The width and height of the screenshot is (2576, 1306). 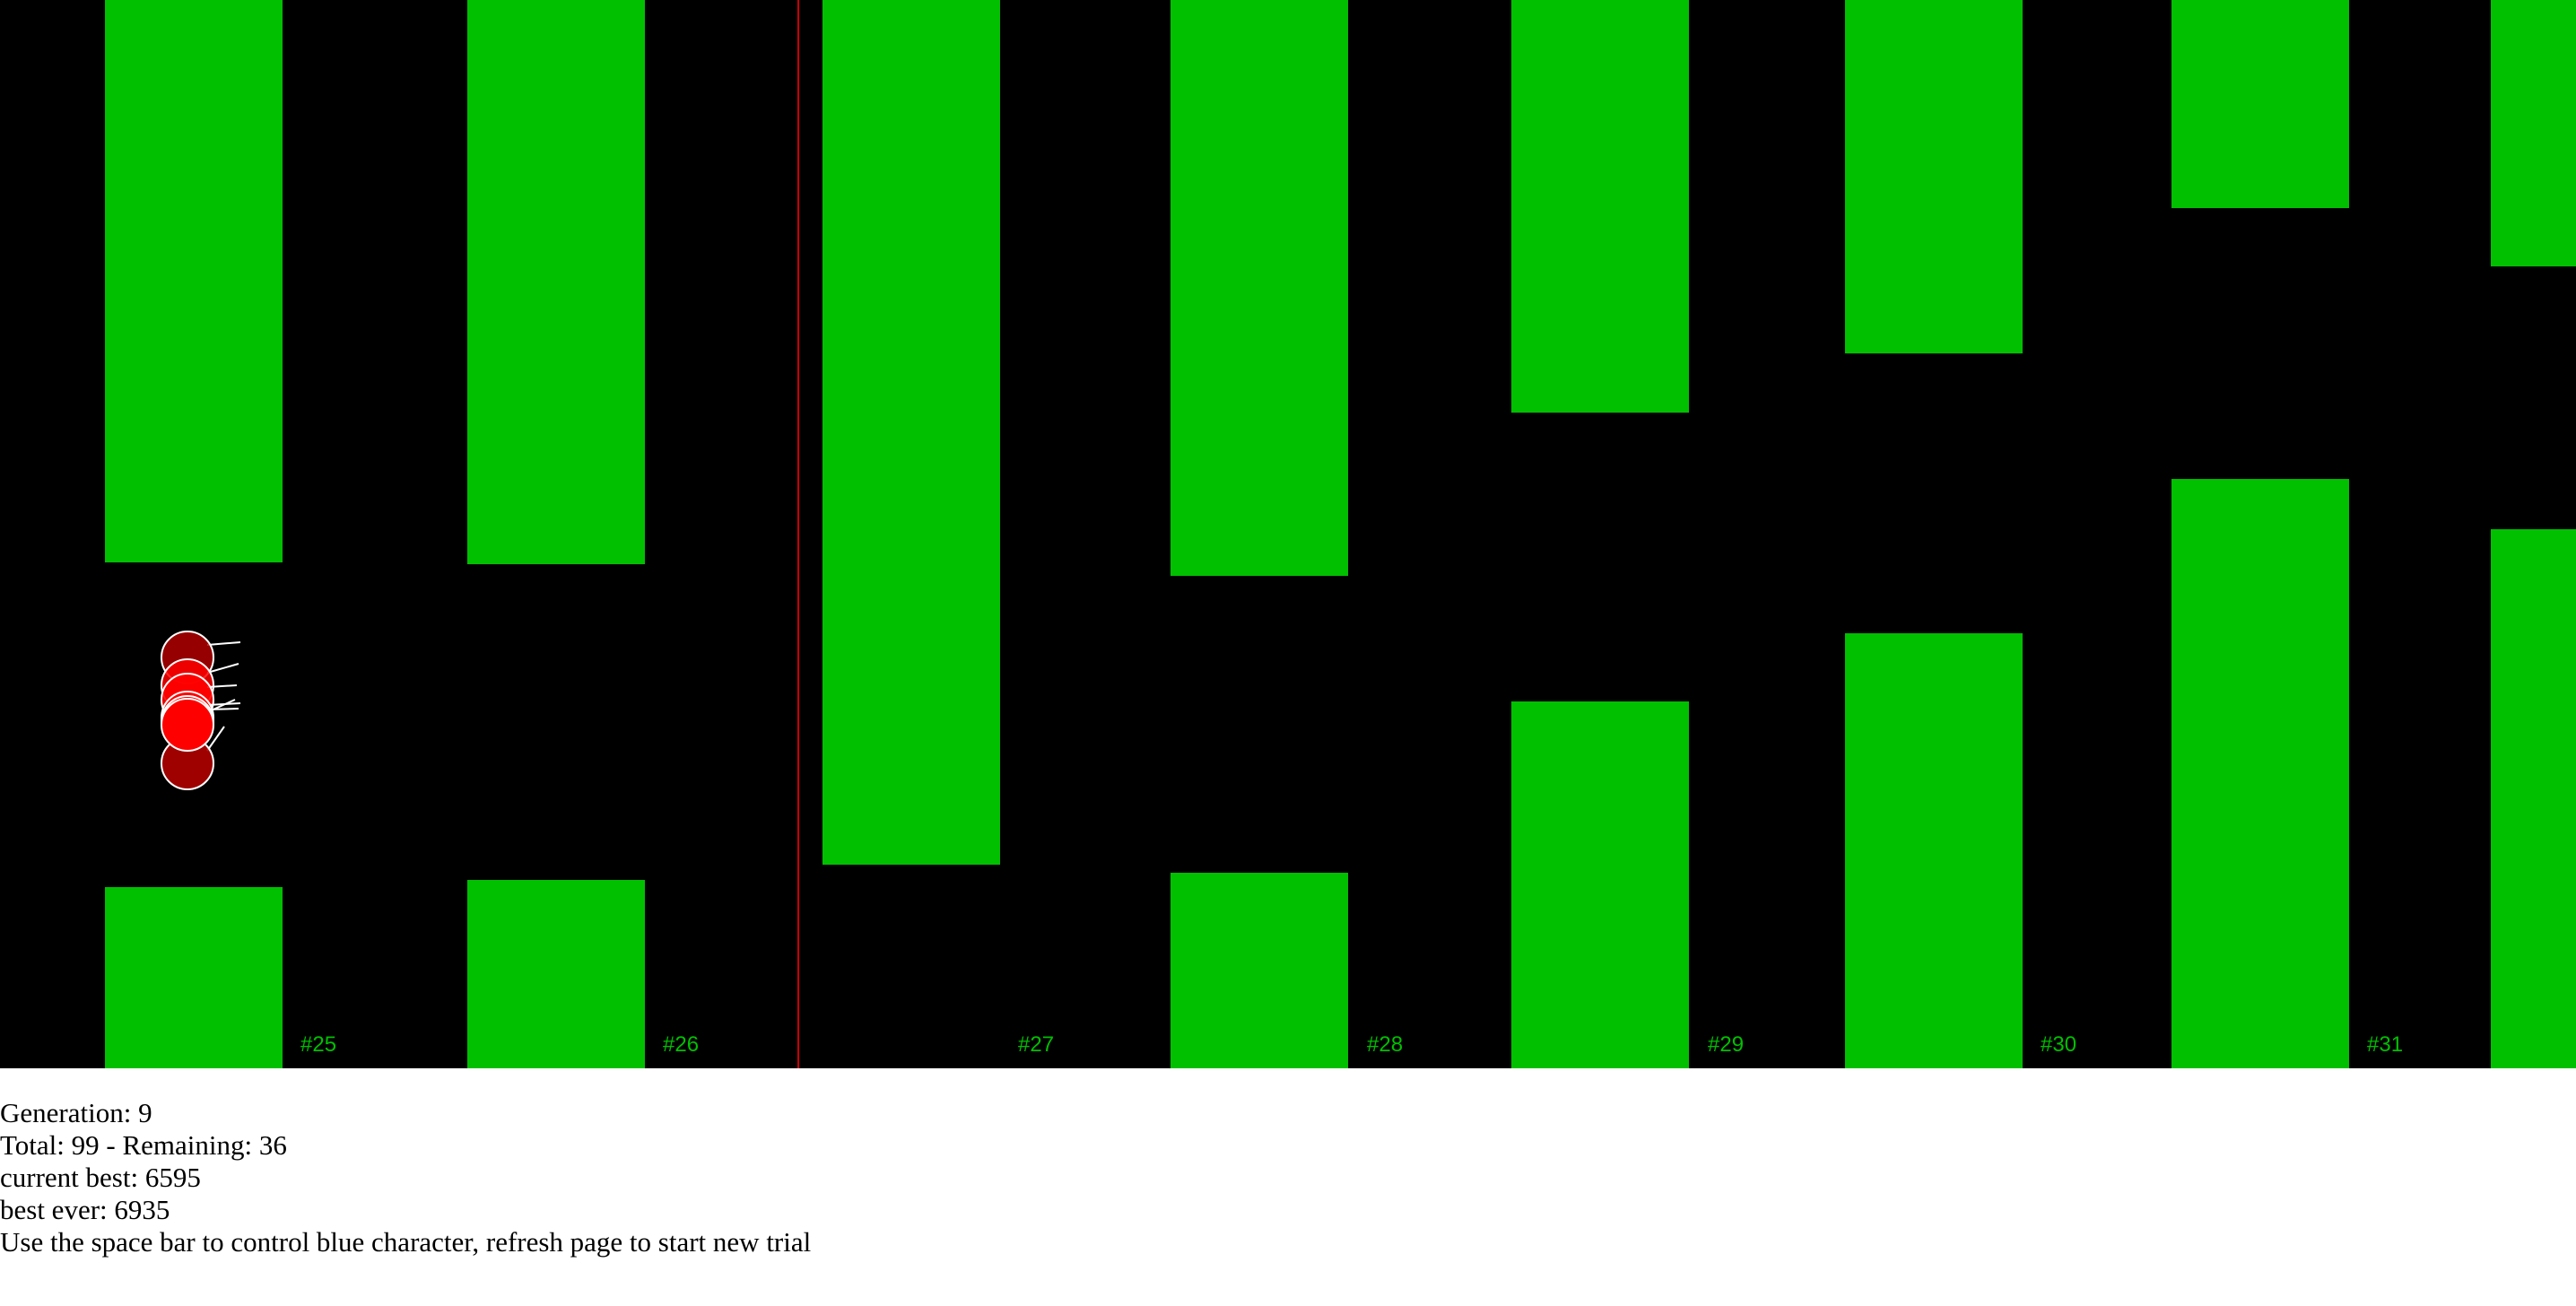 I want to click on pipe-number-label: #26, so click(x=681, y=1044).